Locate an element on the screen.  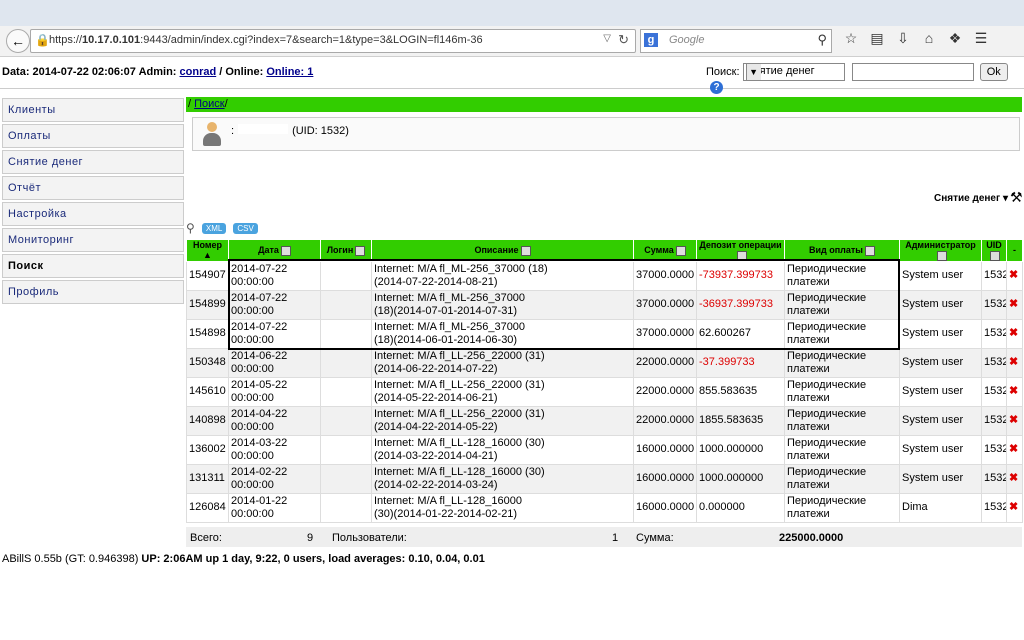
col-deposit: Депозит операции is located at coordinates (740, 250).